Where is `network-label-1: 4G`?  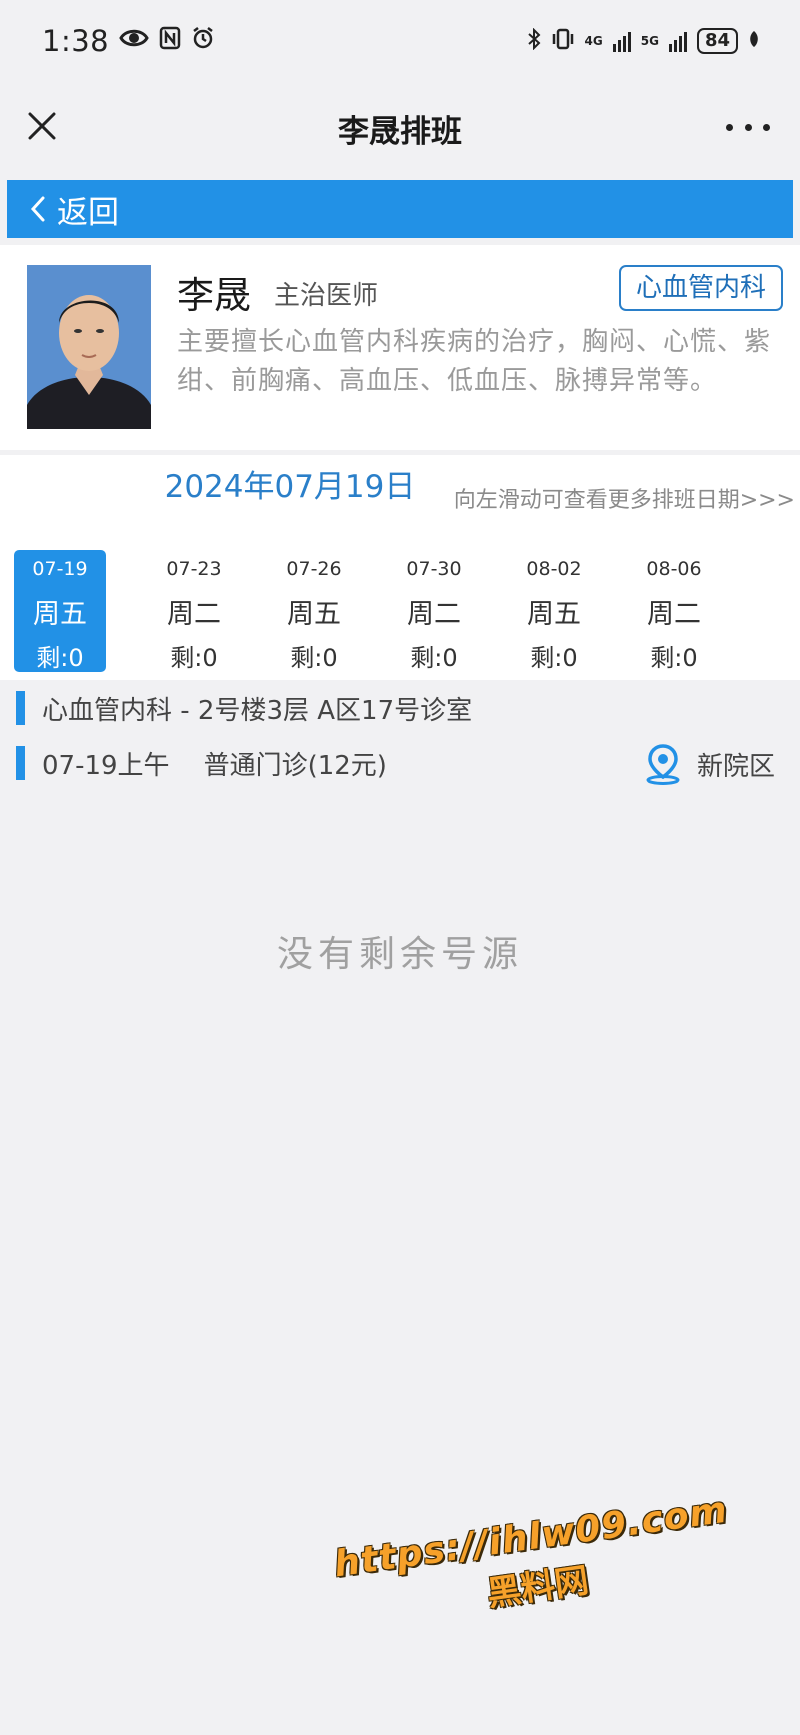 network-label-1: 4G is located at coordinates (593, 41).